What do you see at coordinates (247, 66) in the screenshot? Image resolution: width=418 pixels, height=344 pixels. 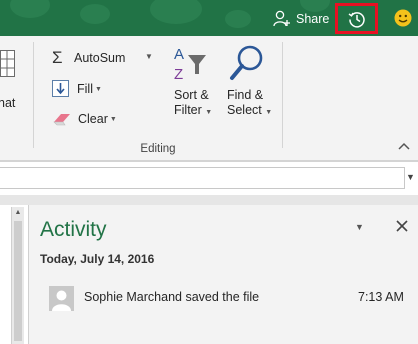 I see `magnifier-icon` at bounding box center [247, 66].